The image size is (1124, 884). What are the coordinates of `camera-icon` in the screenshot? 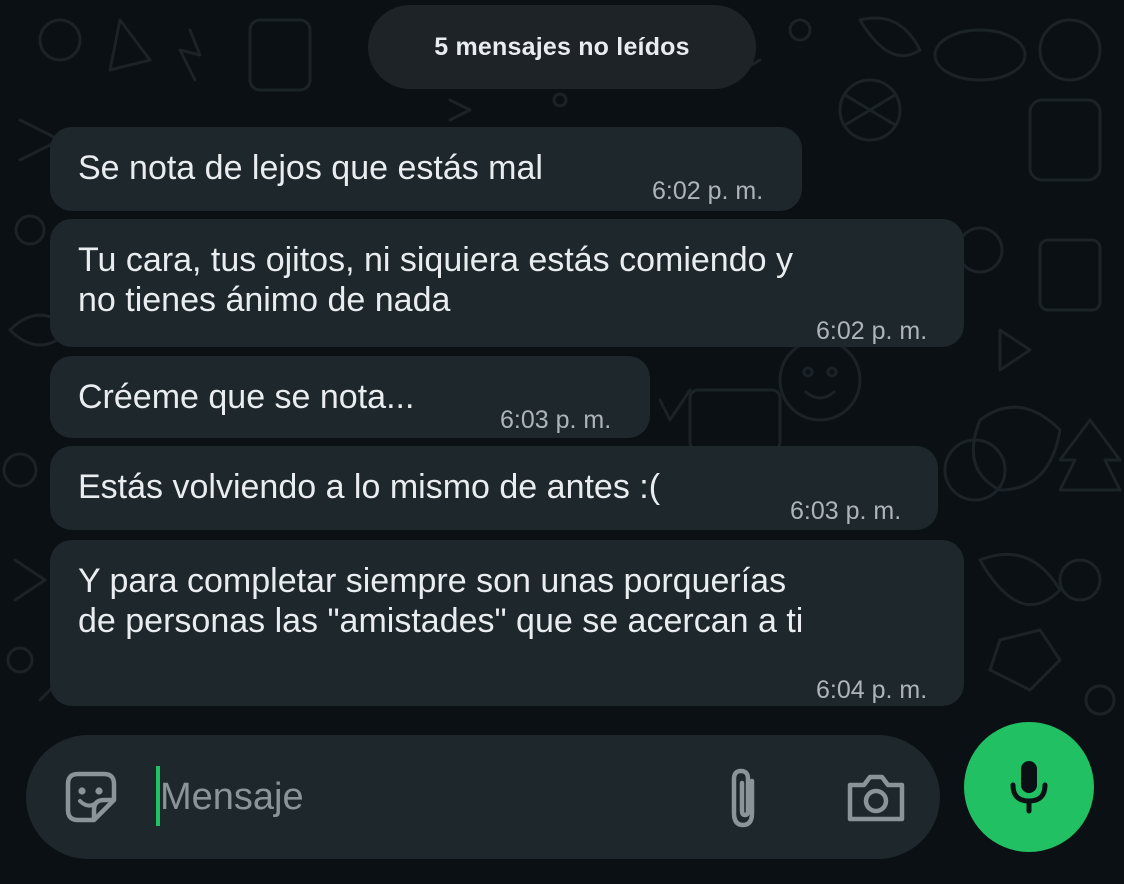 It's located at (876, 797).